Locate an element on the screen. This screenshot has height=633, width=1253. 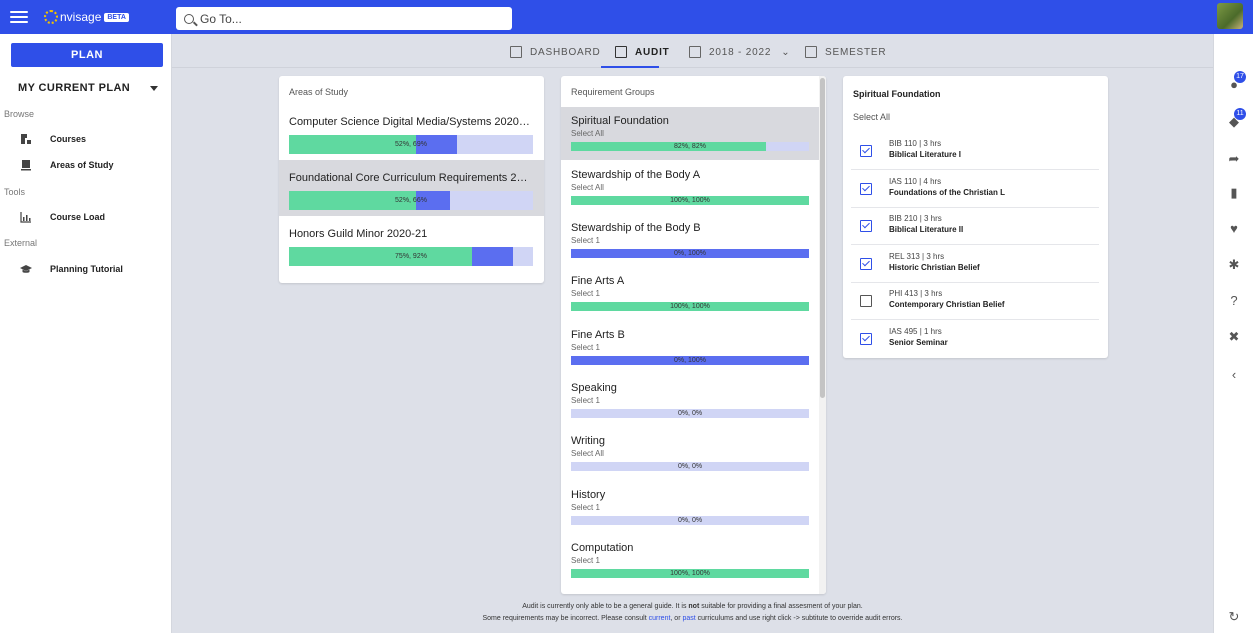
group-name: Speaking is located at coordinates (594, 388).